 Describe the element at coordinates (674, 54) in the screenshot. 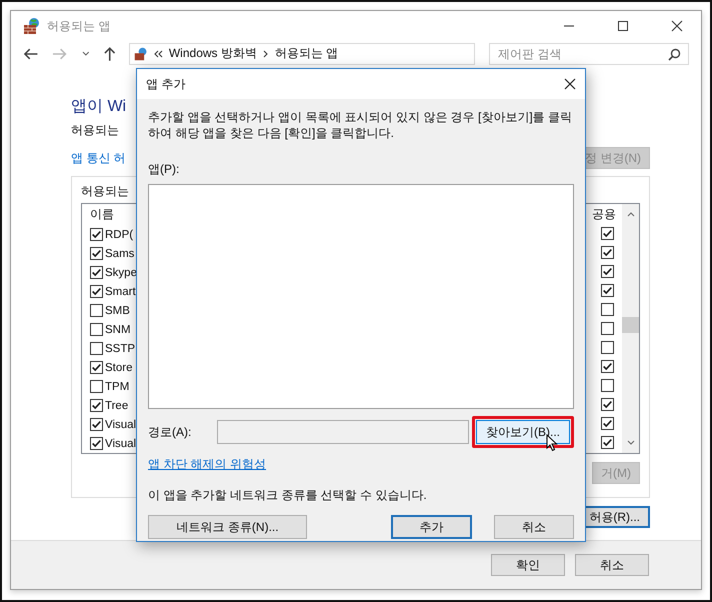

I see `search-icon` at that location.